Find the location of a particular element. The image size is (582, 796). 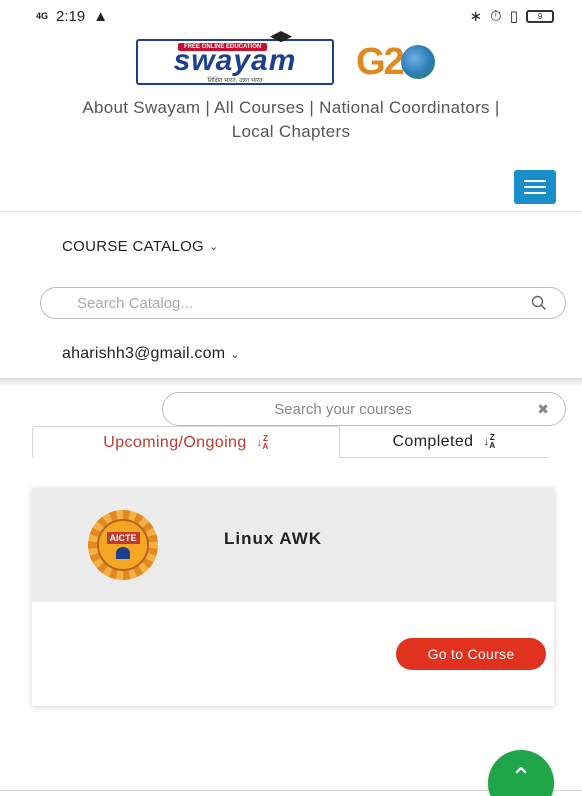

tab-completed: Completed ↓ Z A is located at coordinates (444, 442).